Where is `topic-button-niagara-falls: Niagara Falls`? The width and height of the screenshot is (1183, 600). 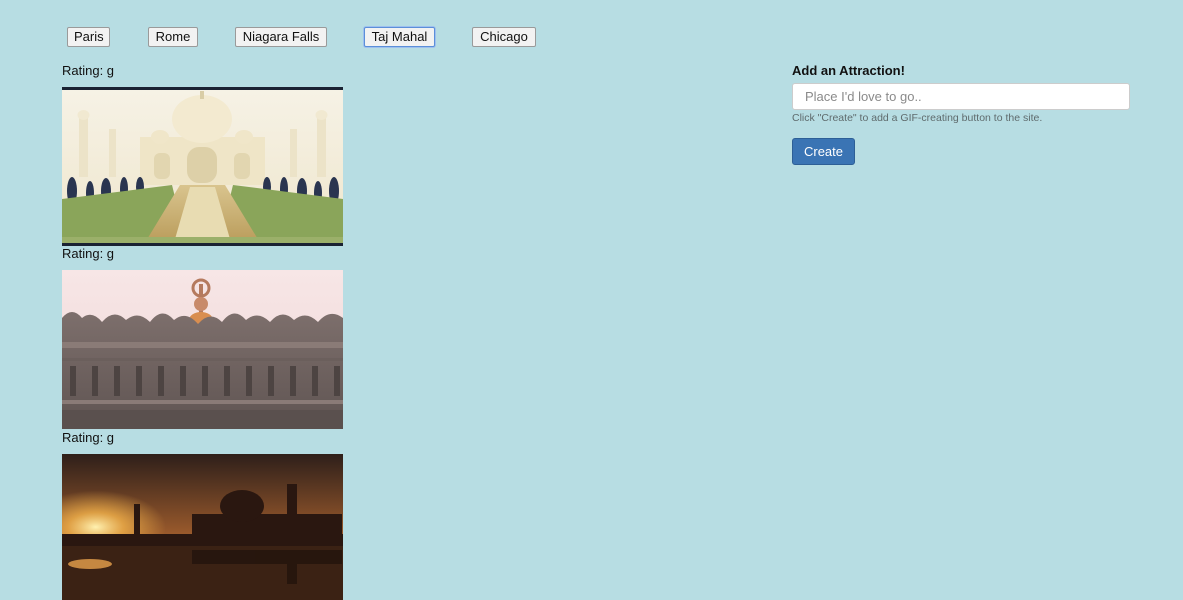 topic-button-niagara-falls: Niagara Falls is located at coordinates (281, 37).